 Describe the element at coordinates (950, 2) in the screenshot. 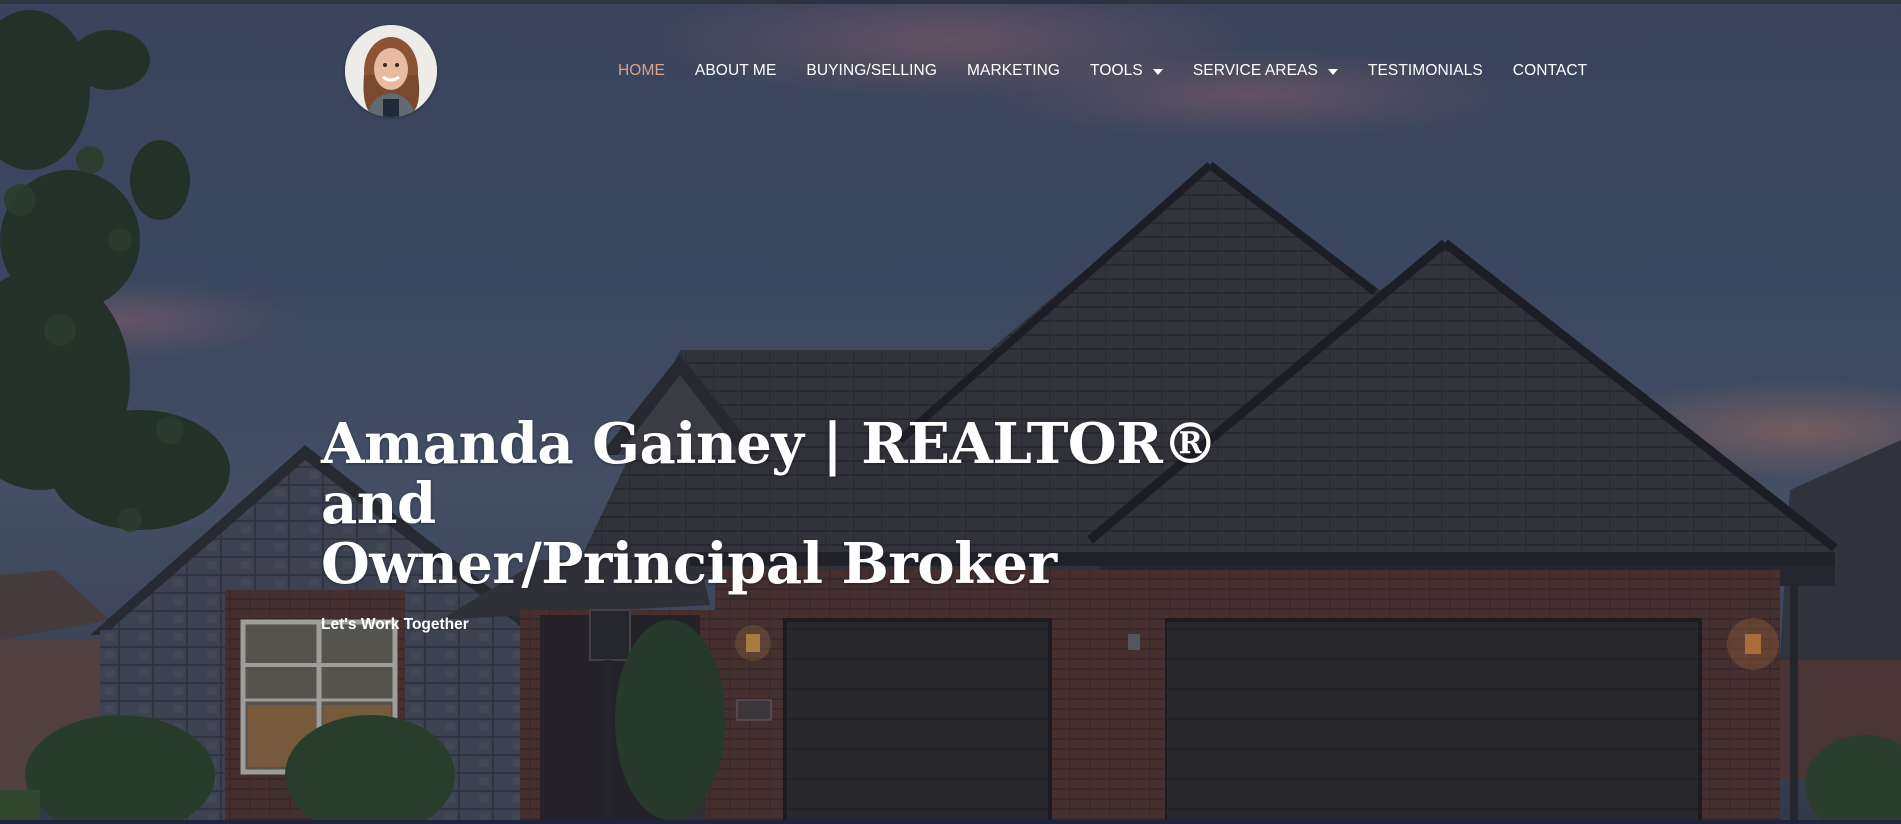

I see `top-border` at that location.